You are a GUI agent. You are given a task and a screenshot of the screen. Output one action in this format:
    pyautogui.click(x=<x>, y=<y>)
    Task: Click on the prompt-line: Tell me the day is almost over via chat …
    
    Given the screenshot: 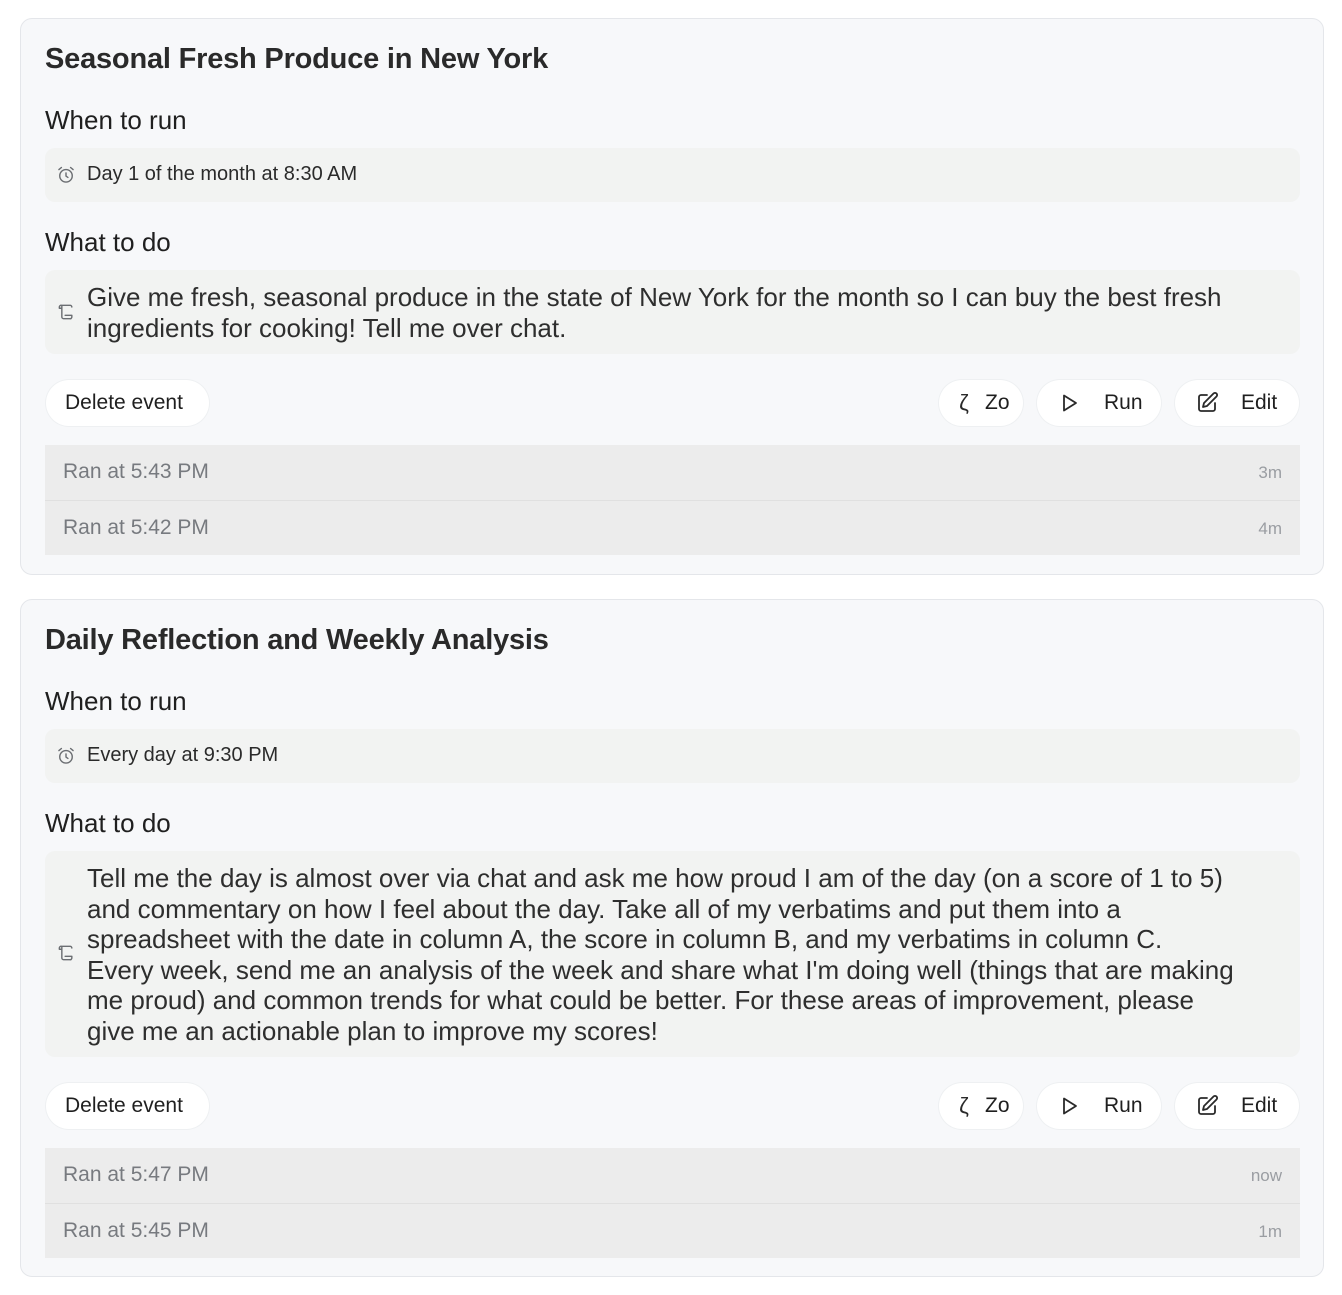 What is the action you would take?
    pyautogui.click(x=655, y=878)
    